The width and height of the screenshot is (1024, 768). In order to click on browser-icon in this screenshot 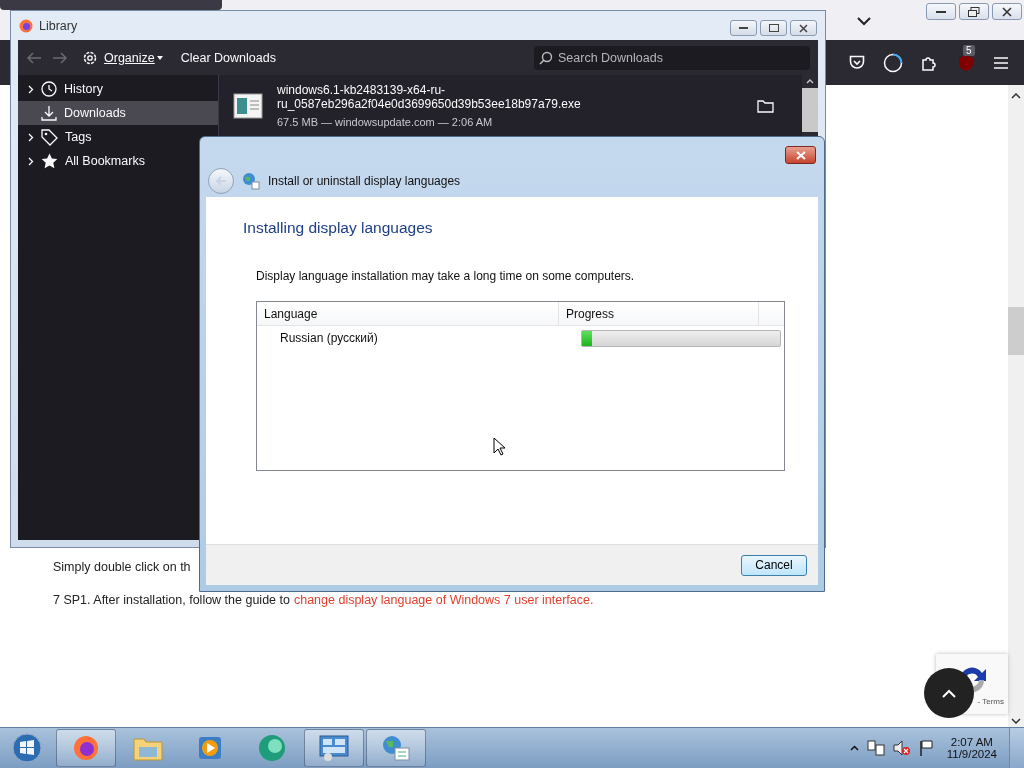, I will do `click(86, 748)`.